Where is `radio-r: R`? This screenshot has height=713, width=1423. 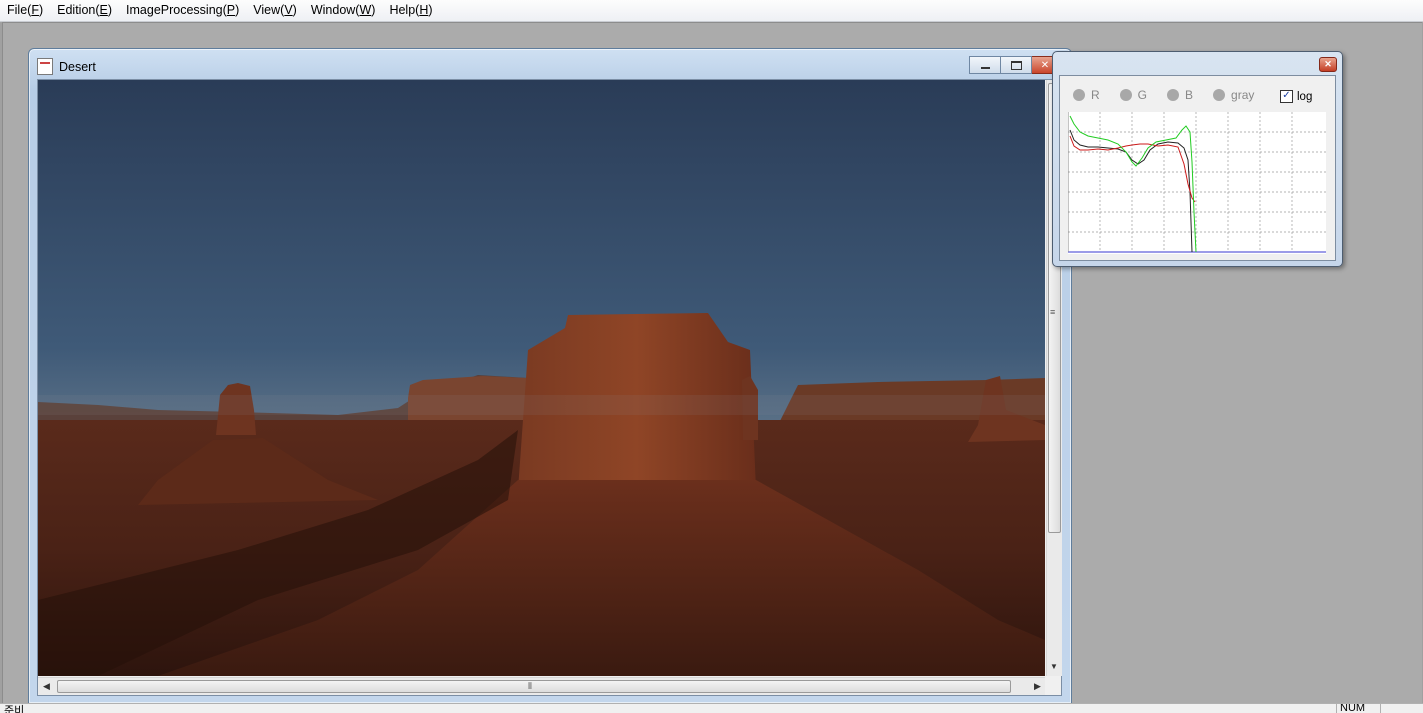
radio-r: R is located at coordinates (1086, 95).